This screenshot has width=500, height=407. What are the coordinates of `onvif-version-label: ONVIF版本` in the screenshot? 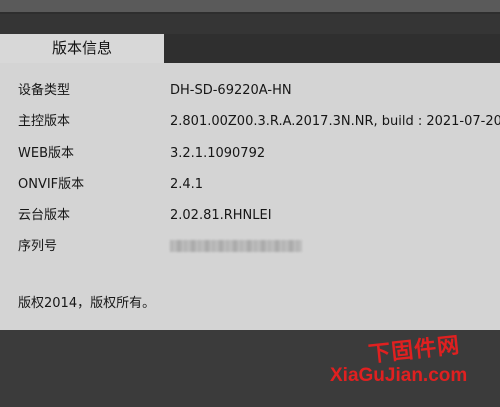 It's located at (51, 184).